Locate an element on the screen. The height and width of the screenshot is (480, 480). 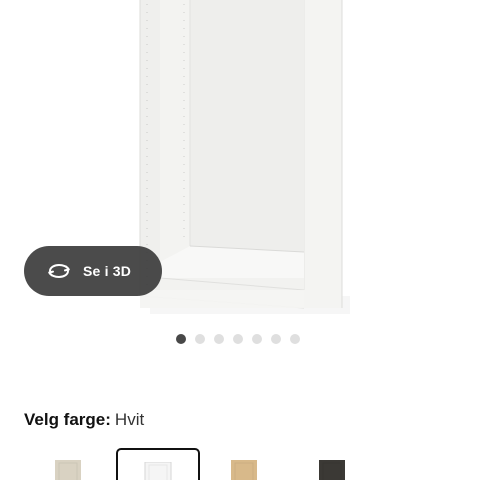
color-swatch-oak-effect is located at coordinates (244, 464).